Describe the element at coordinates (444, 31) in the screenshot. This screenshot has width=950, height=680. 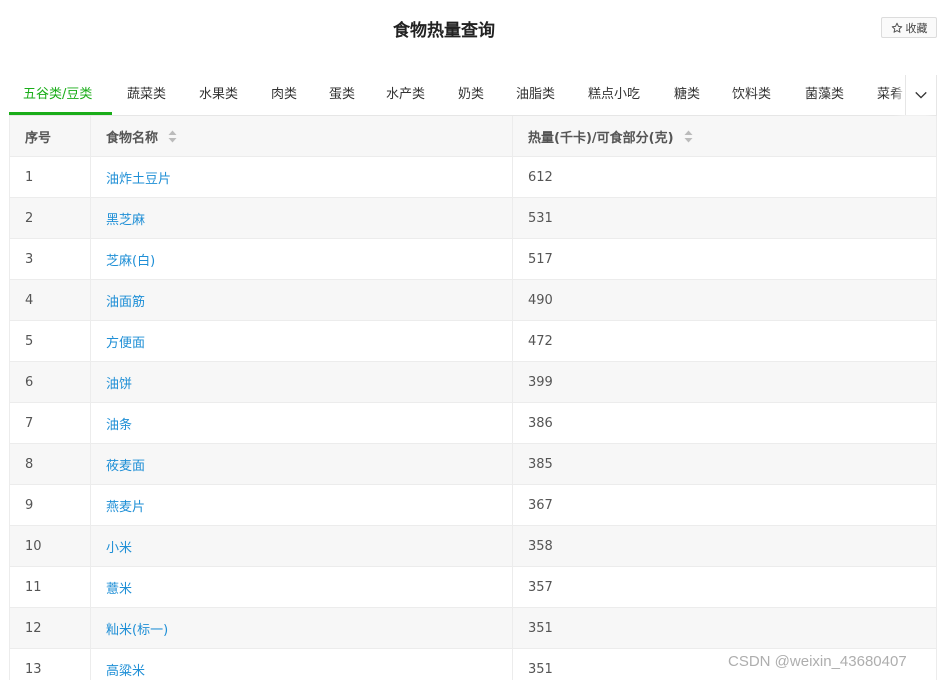
I see `page-title: 食物热量查询` at that location.